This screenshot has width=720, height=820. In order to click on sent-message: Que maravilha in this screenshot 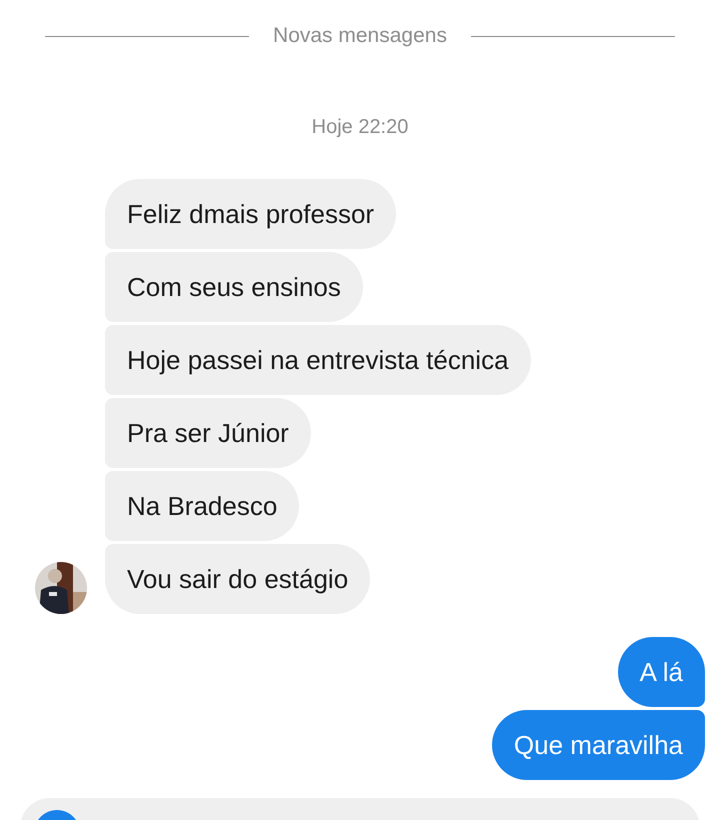, I will do `click(598, 745)`.